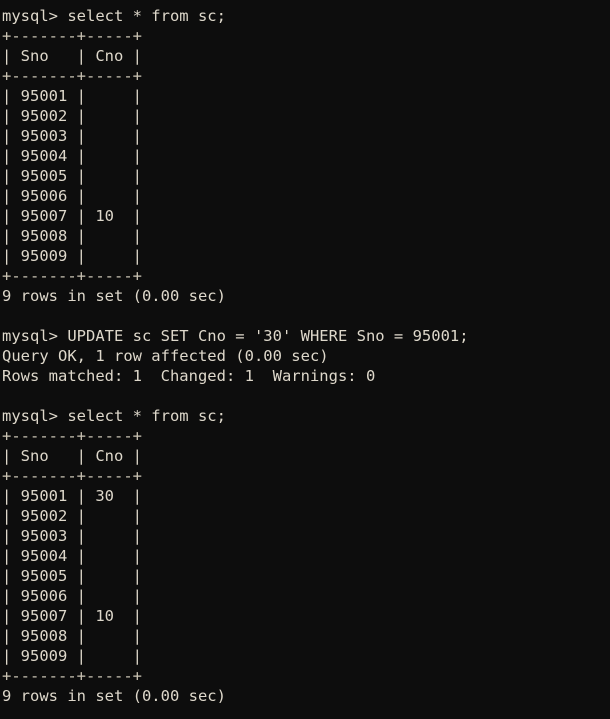 The width and height of the screenshot is (610, 719). What do you see at coordinates (165, 356) in the screenshot?
I see `terminal-line-status: Query OK, 1 row affected (0.00 sec)` at bounding box center [165, 356].